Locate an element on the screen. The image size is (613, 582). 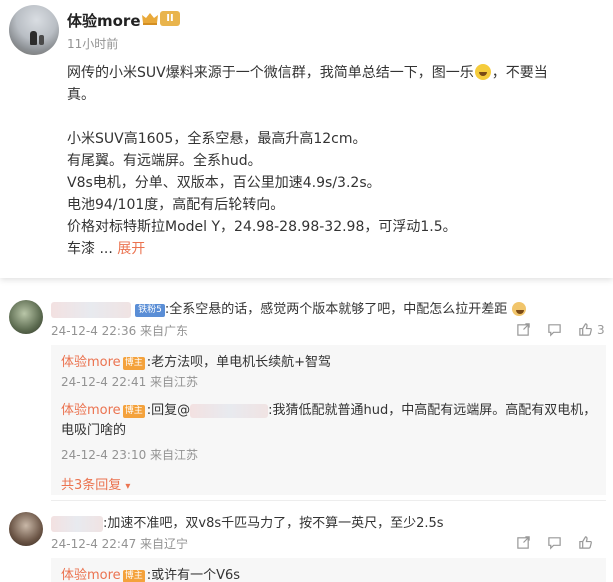
crown-icon is located at coordinates (150, 19).